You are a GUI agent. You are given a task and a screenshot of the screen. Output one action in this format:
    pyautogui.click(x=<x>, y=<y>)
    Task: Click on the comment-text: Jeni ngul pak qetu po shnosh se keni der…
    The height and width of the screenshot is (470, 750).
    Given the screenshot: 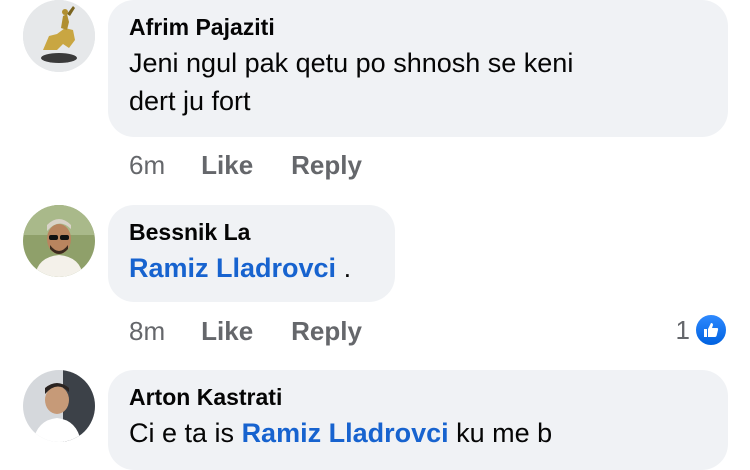 What is the action you would take?
    pyautogui.click(x=417, y=82)
    